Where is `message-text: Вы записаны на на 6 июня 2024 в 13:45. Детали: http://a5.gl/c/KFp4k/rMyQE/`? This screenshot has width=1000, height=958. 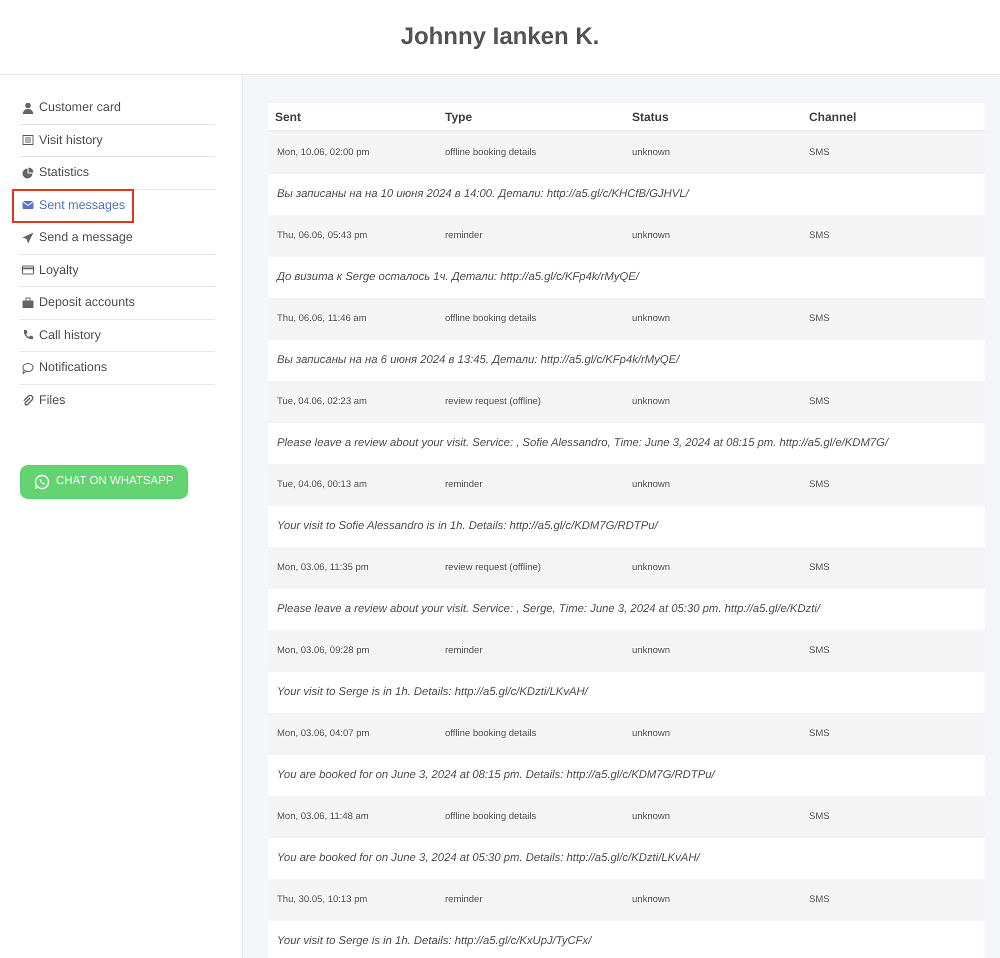
message-text: Вы записаны на на 6 июня 2024 в 13:45. Детали: http://a5.gl/c/KFp4k/rMyQE/ is located at coordinates (478, 360).